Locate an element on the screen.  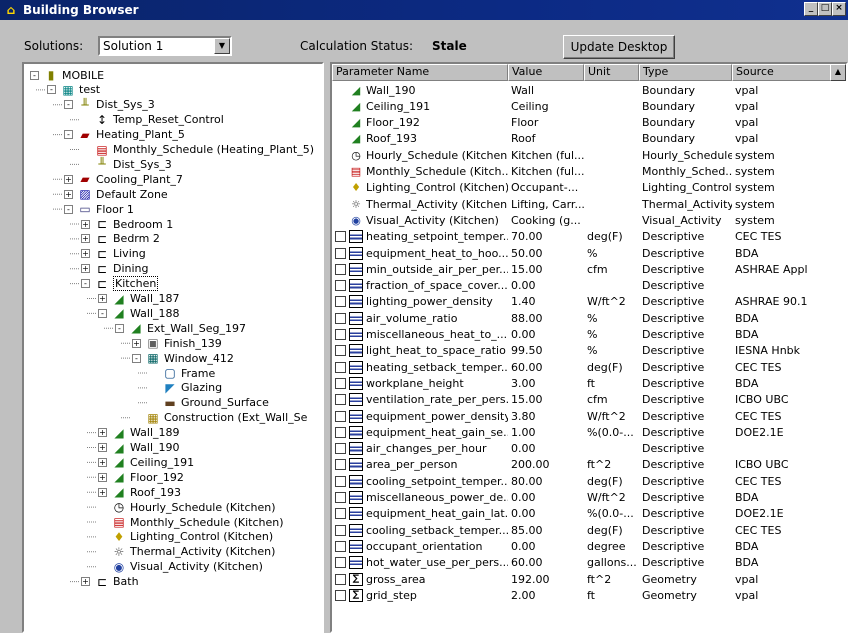
tree-item: - ▰ Heating_Plant_5 is located at coordinates (124, 135).